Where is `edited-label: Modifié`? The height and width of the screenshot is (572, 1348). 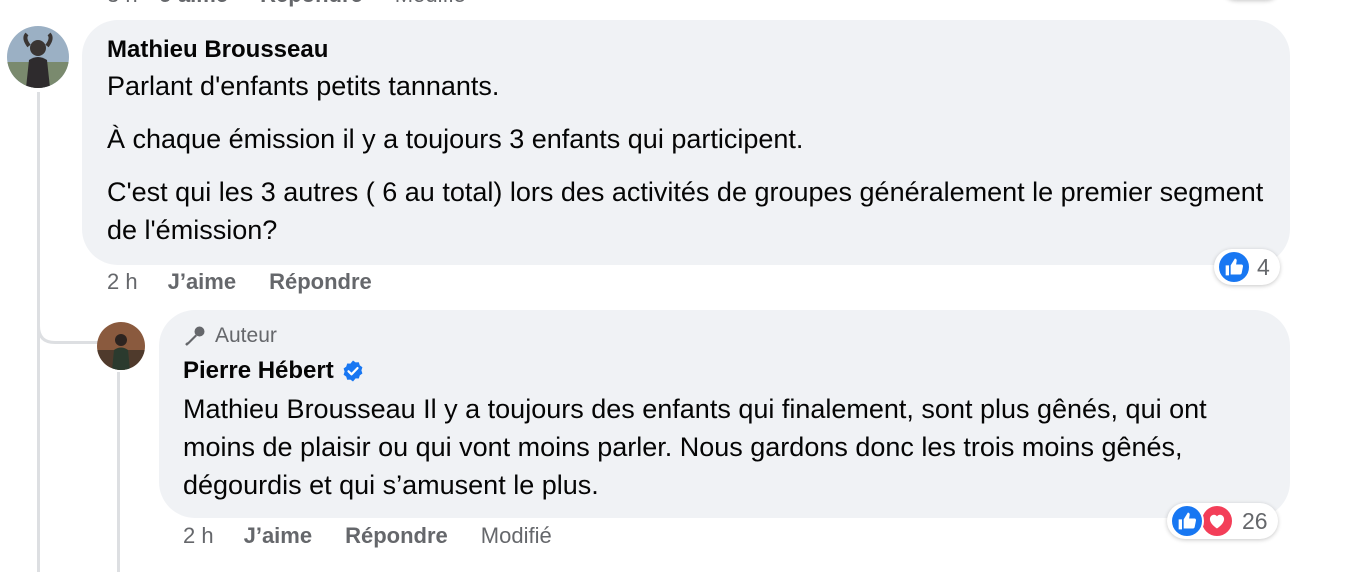
edited-label: Modifié is located at coordinates (516, 535).